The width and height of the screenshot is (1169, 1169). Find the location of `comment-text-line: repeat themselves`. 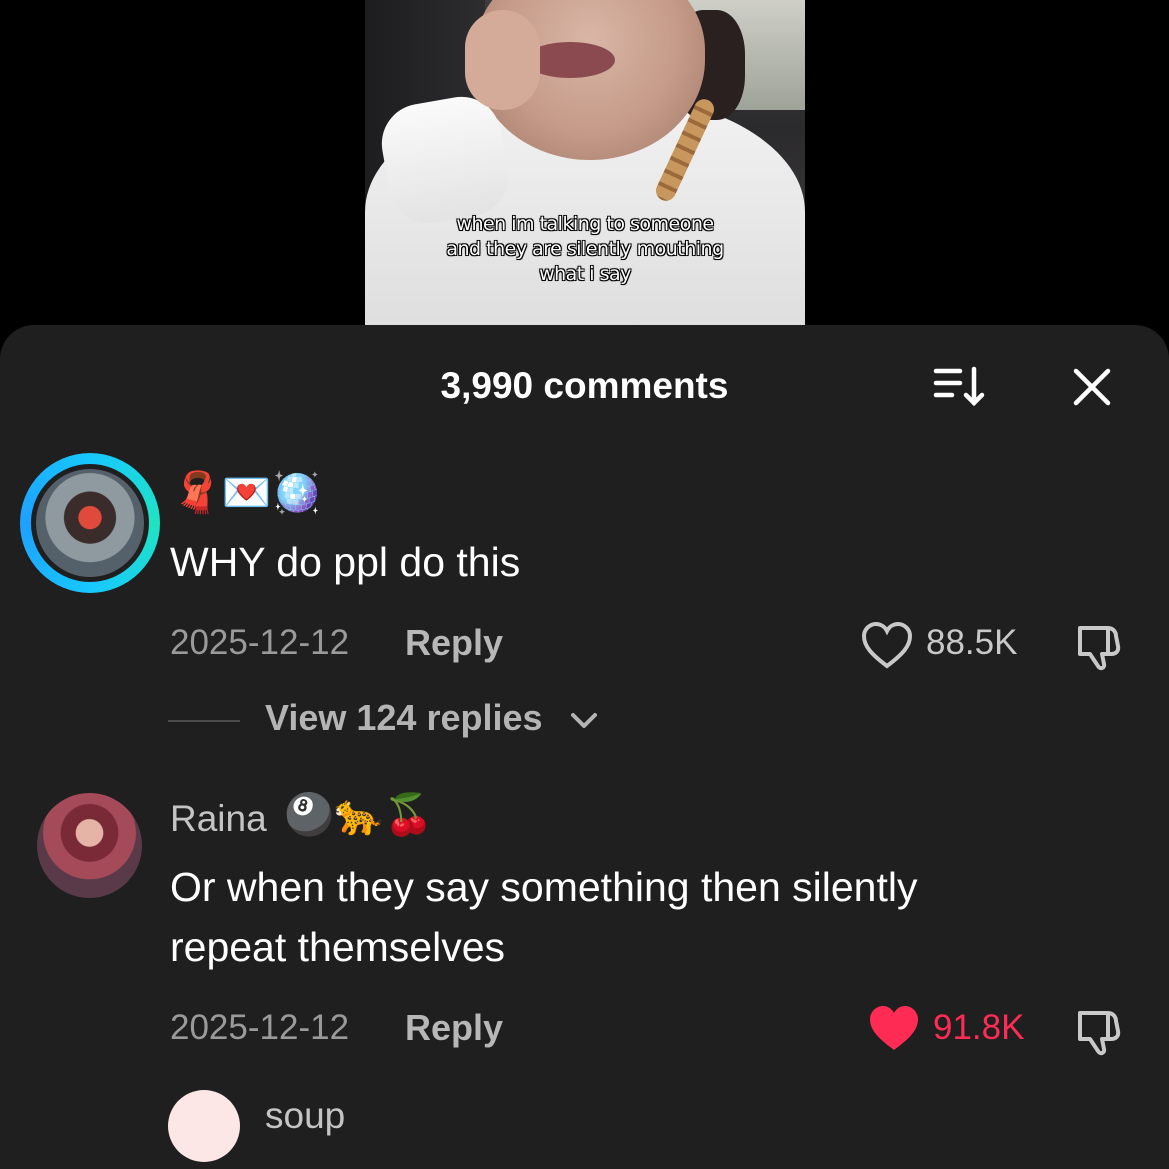

comment-text-line: repeat themselves is located at coordinates (338, 947).